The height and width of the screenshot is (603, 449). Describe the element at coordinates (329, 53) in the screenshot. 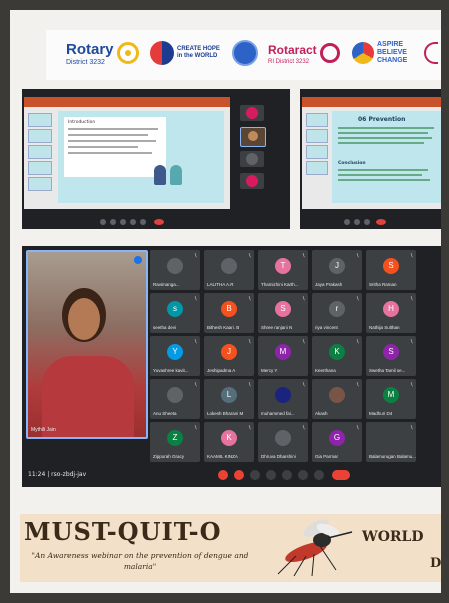

I see `rotaract-wheel-icon` at that location.